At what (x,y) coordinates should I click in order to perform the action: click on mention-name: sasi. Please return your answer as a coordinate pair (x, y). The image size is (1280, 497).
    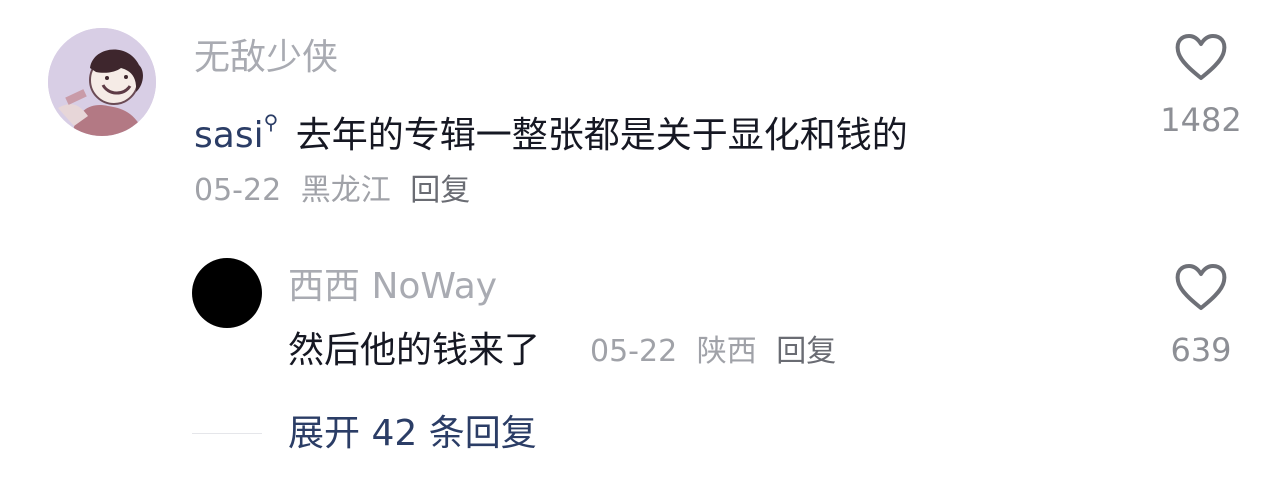
    Looking at the image, I should click on (229, 135).